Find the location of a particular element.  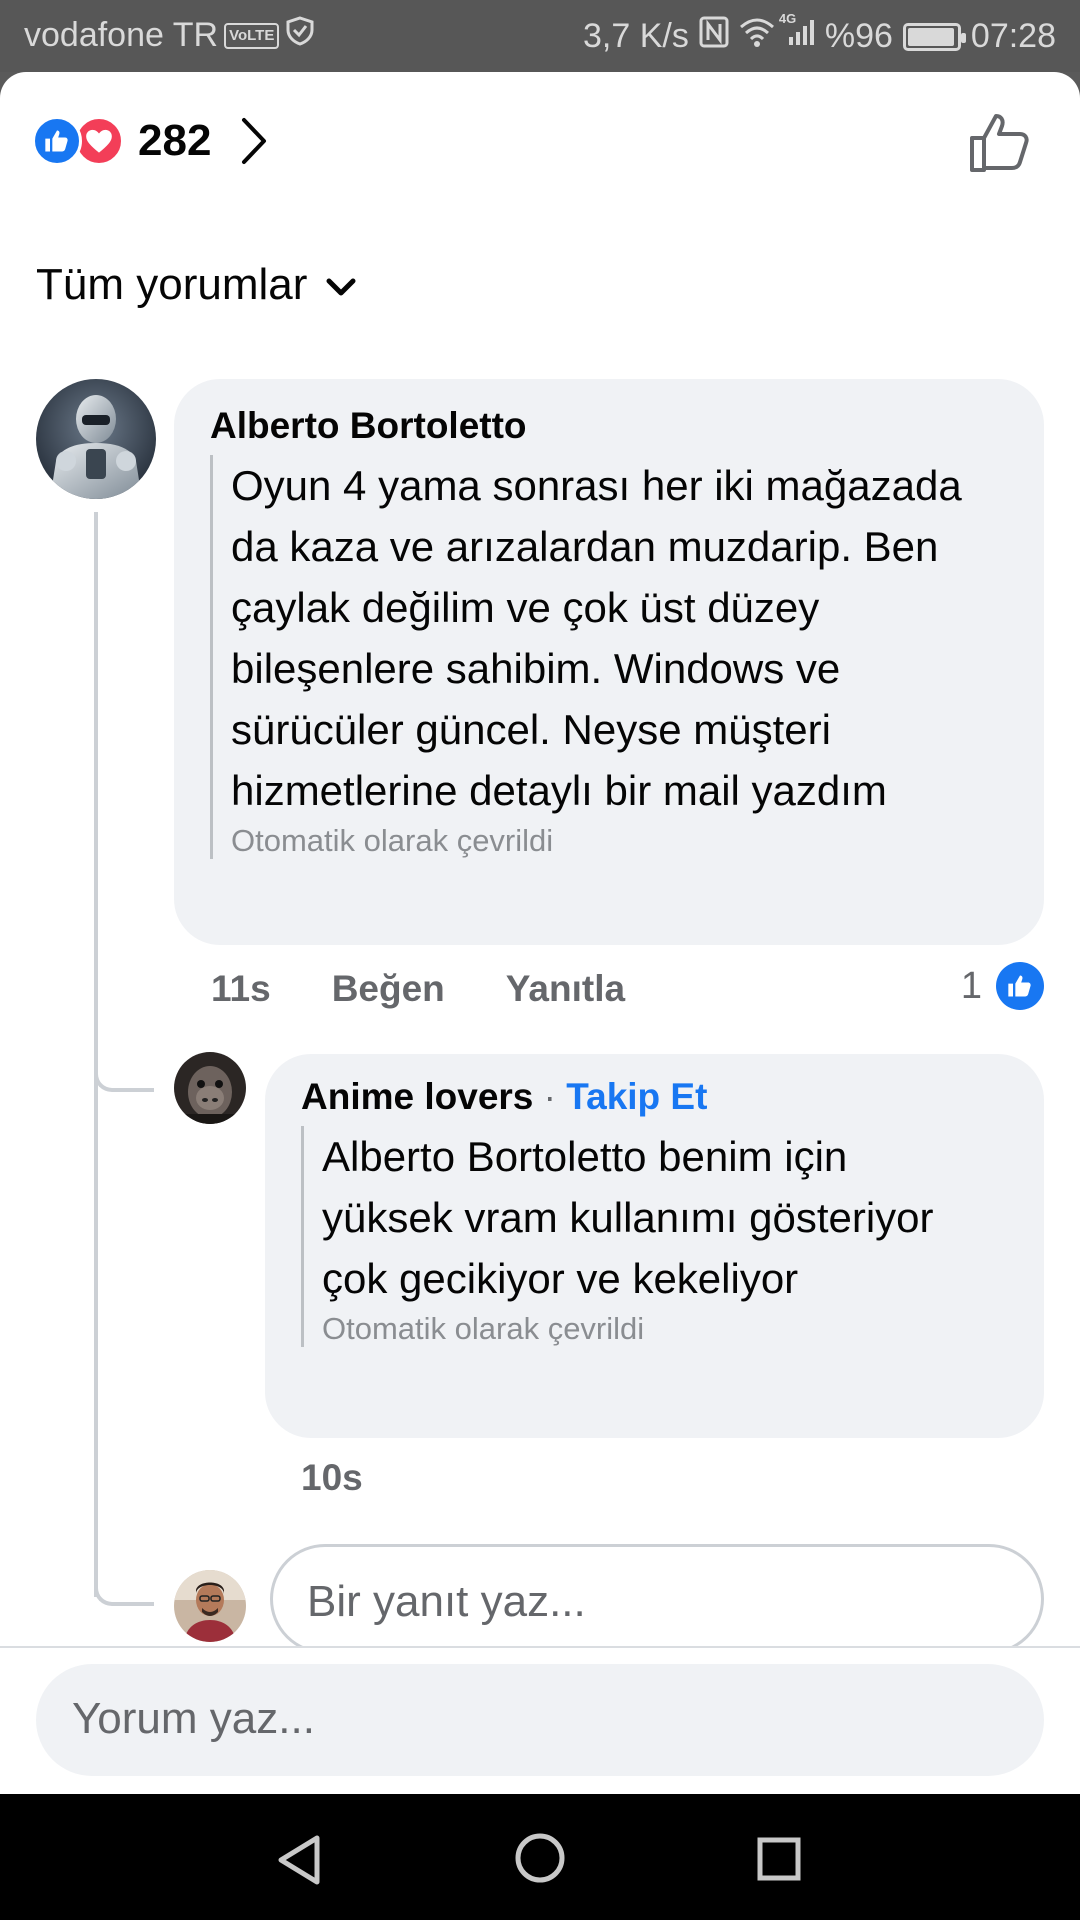

nfc-icon is located at coordinates (714, 36).